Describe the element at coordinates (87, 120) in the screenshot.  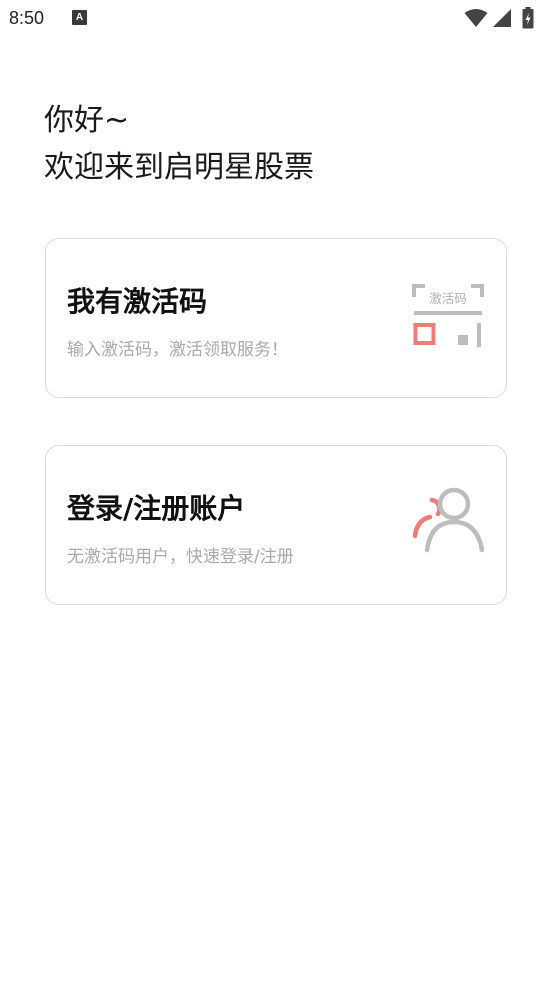
I see `greeting-hello: 你好~` at that location.